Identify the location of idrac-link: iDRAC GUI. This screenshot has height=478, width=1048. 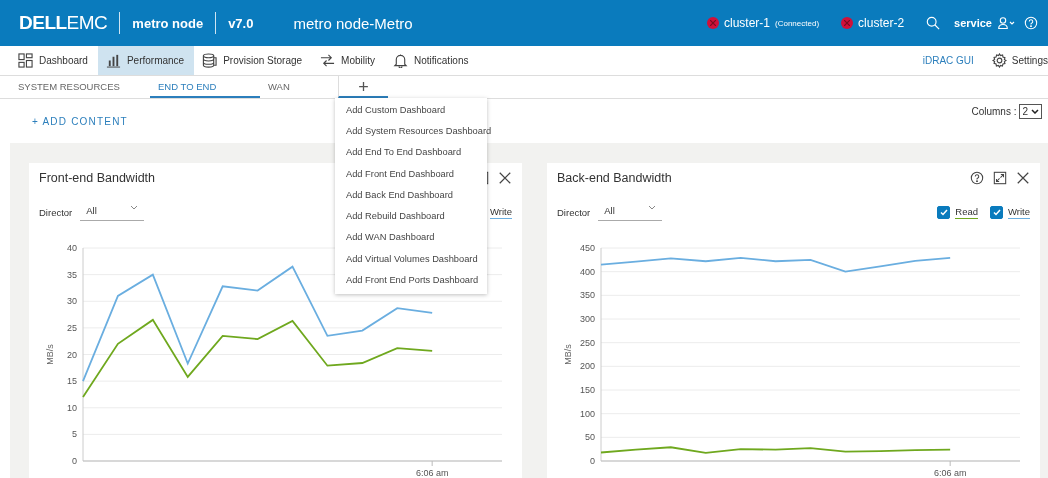
(948, 60).